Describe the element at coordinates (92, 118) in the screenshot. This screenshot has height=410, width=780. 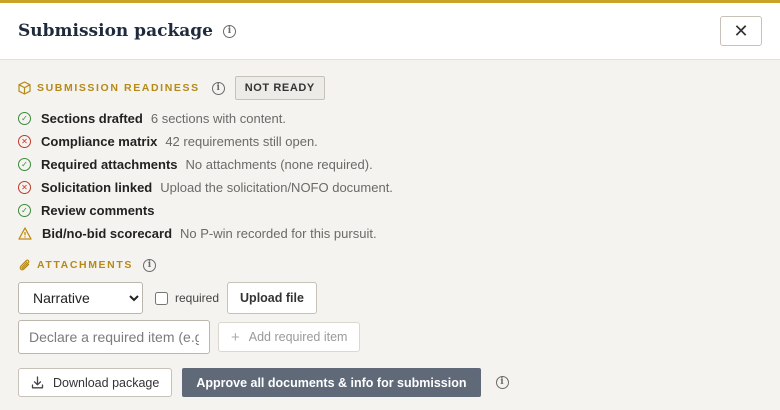
I see `check-title: Sections drafted` at that location.